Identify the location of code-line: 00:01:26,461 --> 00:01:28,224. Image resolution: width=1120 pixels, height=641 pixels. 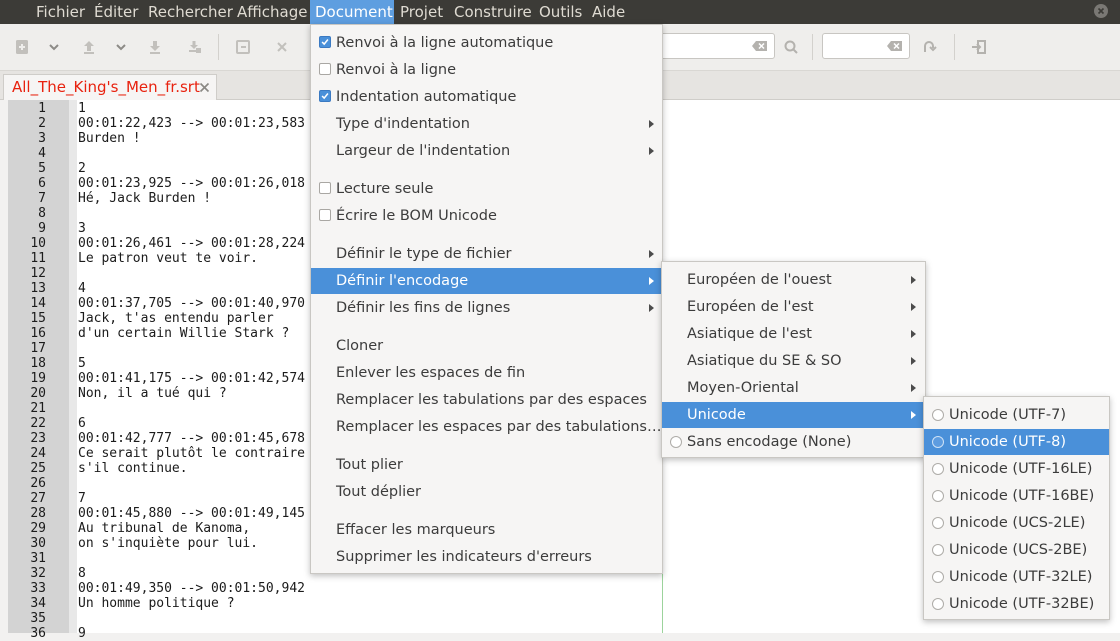
(191, 243).